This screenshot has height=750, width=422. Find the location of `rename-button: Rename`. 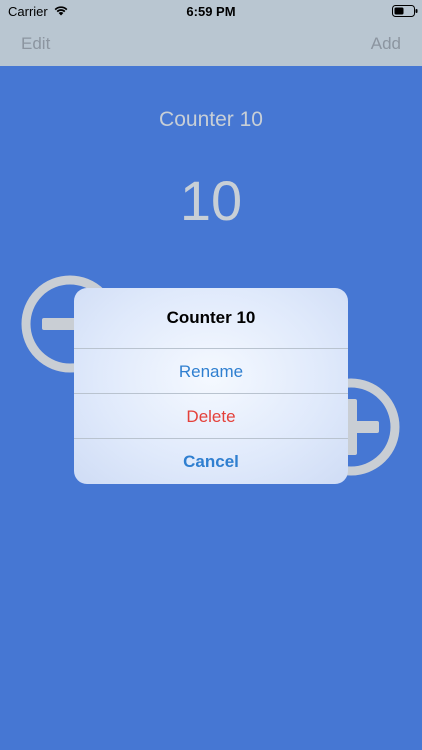

rename-button: Rename is located at coordinates (211, 371).